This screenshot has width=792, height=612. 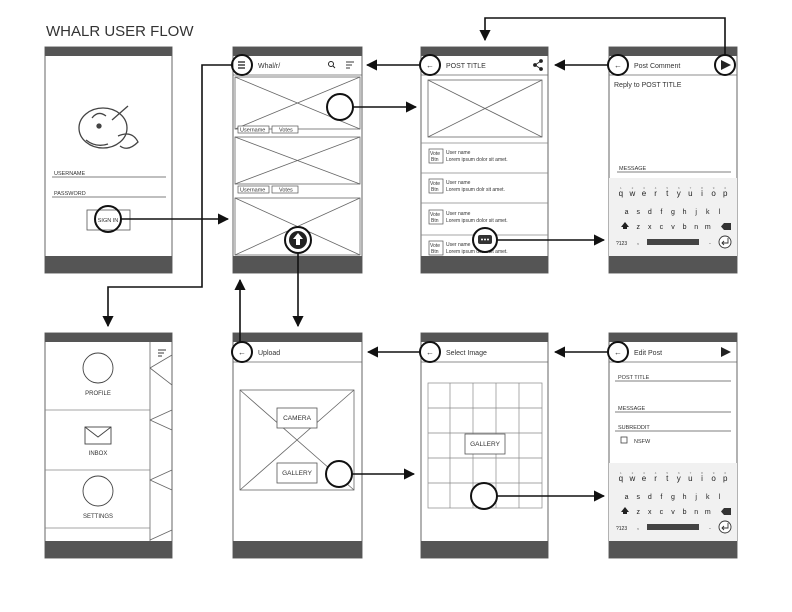 I want to click on menu-item-inbox: INBOX, so click(x=98, y=441).